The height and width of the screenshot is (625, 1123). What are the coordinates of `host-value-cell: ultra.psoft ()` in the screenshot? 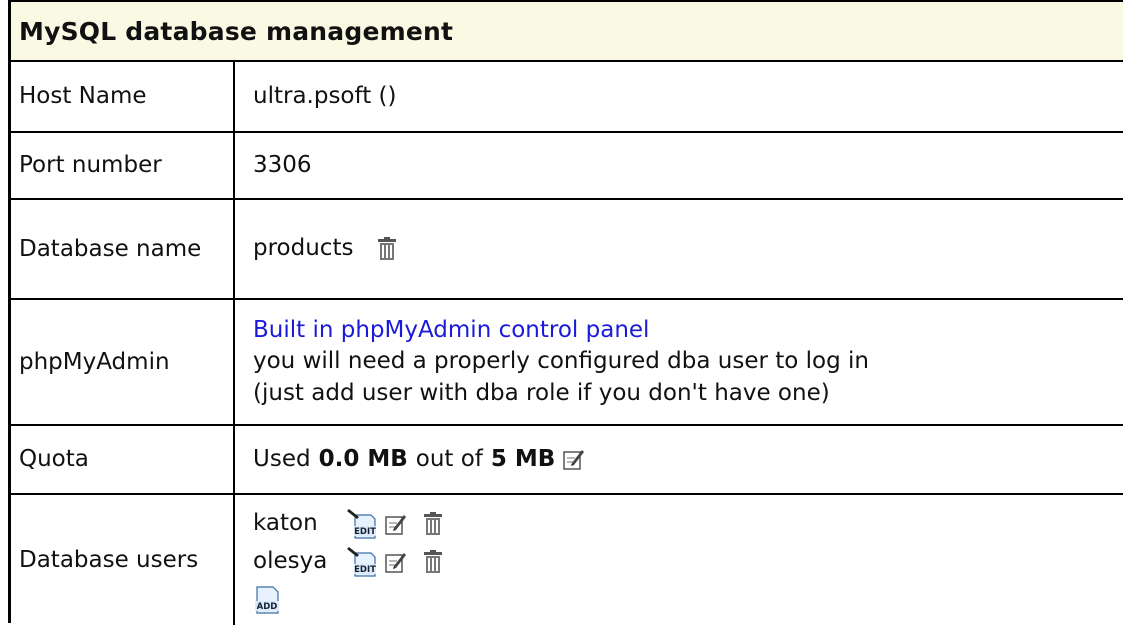 It's located at (679, 96).